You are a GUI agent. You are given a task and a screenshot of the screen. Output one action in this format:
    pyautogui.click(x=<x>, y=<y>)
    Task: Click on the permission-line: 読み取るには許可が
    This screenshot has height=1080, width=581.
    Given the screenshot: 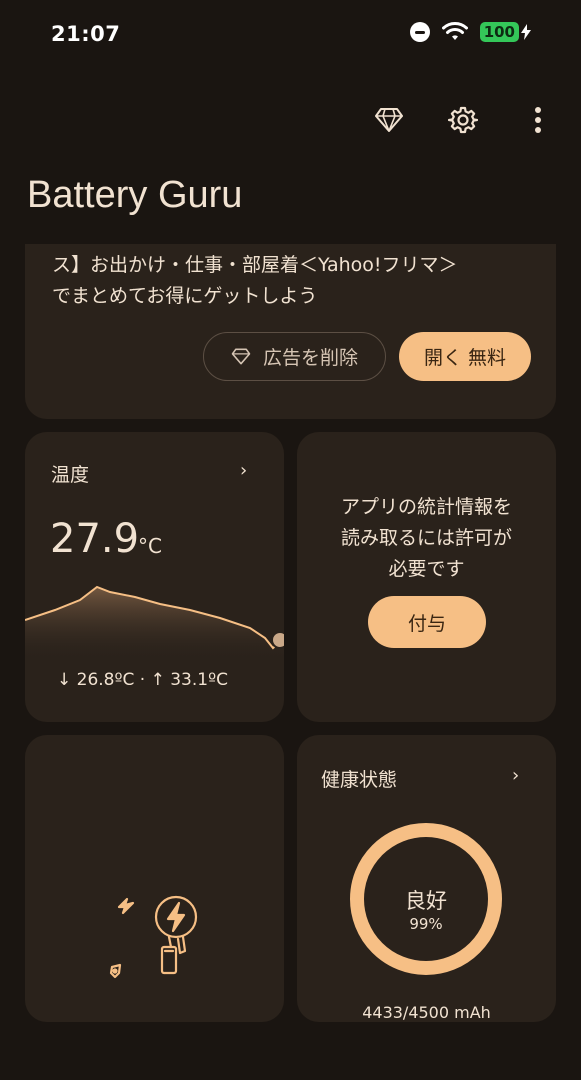 What is the action you would take?
    pyautogui.click(x=426, y=538)
    